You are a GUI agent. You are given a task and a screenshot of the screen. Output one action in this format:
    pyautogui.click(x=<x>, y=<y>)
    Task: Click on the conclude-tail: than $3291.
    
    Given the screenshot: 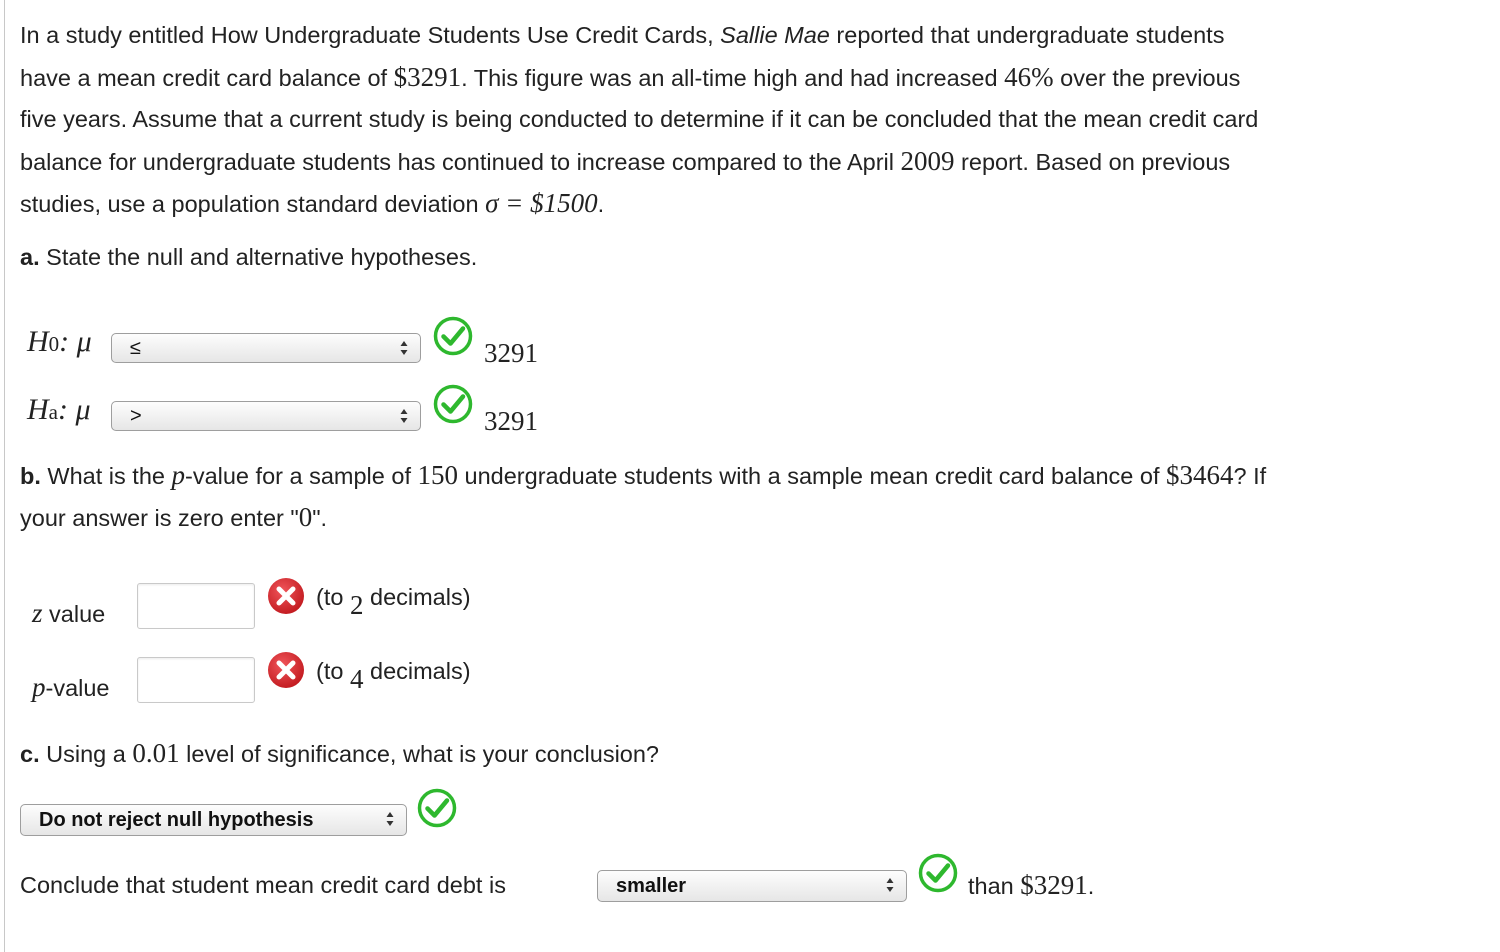 What is the action you would take?
    pyautogui.click(x=1031, y=885)
    